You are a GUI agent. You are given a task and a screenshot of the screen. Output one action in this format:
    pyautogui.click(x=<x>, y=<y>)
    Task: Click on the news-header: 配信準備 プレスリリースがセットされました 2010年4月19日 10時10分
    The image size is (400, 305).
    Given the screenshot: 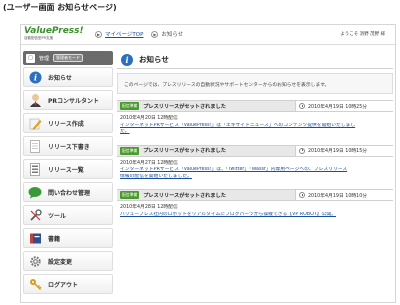 What is the action you would take?
    pyautogui.click(x=255, y=195)
    